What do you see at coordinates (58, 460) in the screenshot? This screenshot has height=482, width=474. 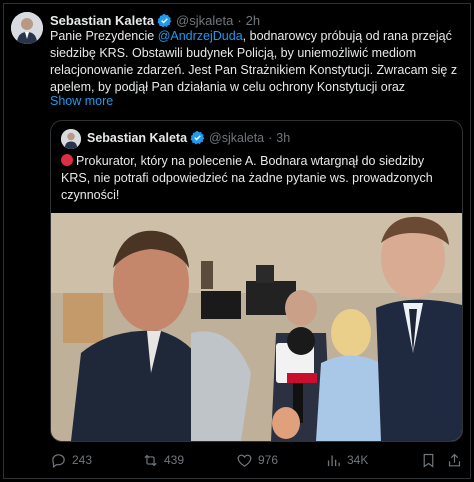 I see `reply-icon` at bounding box center [58, 460].